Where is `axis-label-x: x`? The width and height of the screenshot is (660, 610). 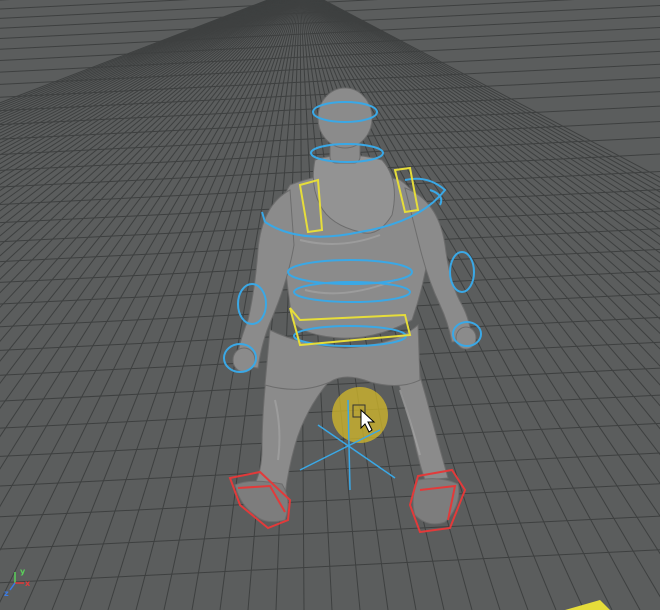
axis-label-x: x is located at coordinates (28, 583).